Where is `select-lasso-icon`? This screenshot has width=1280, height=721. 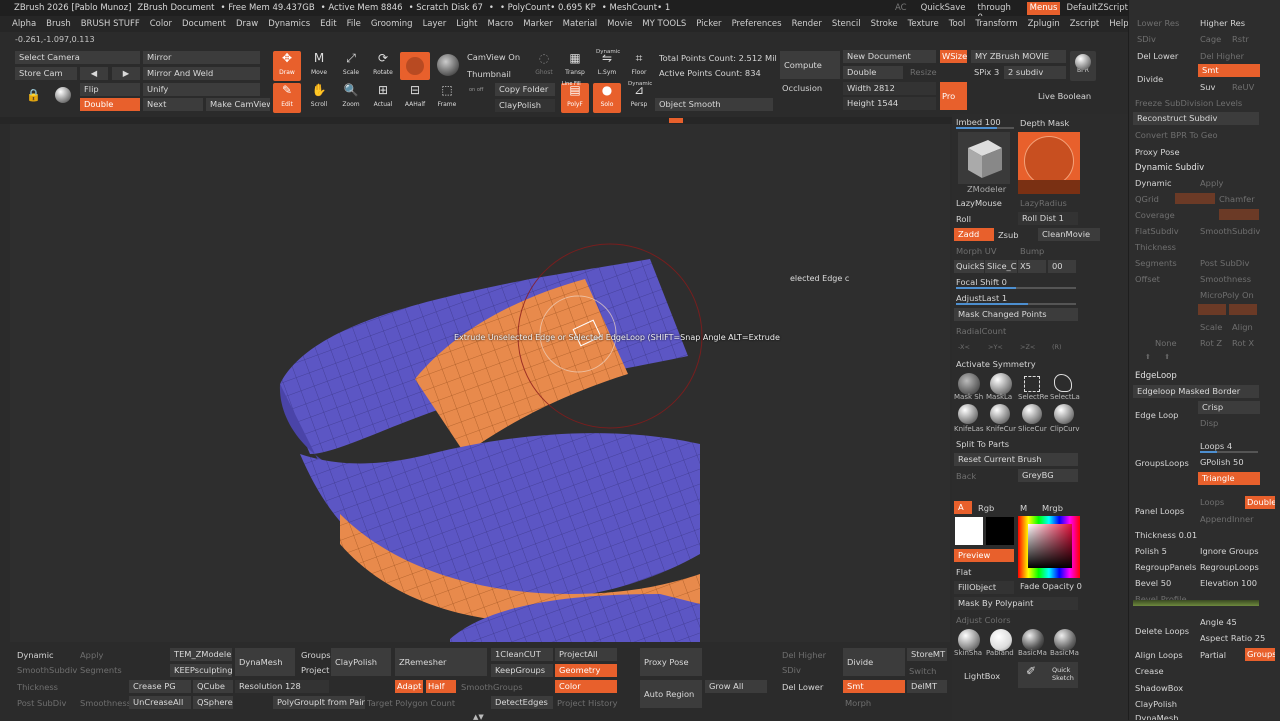
select-lasso-icon is located at coordinates (1063, 383).